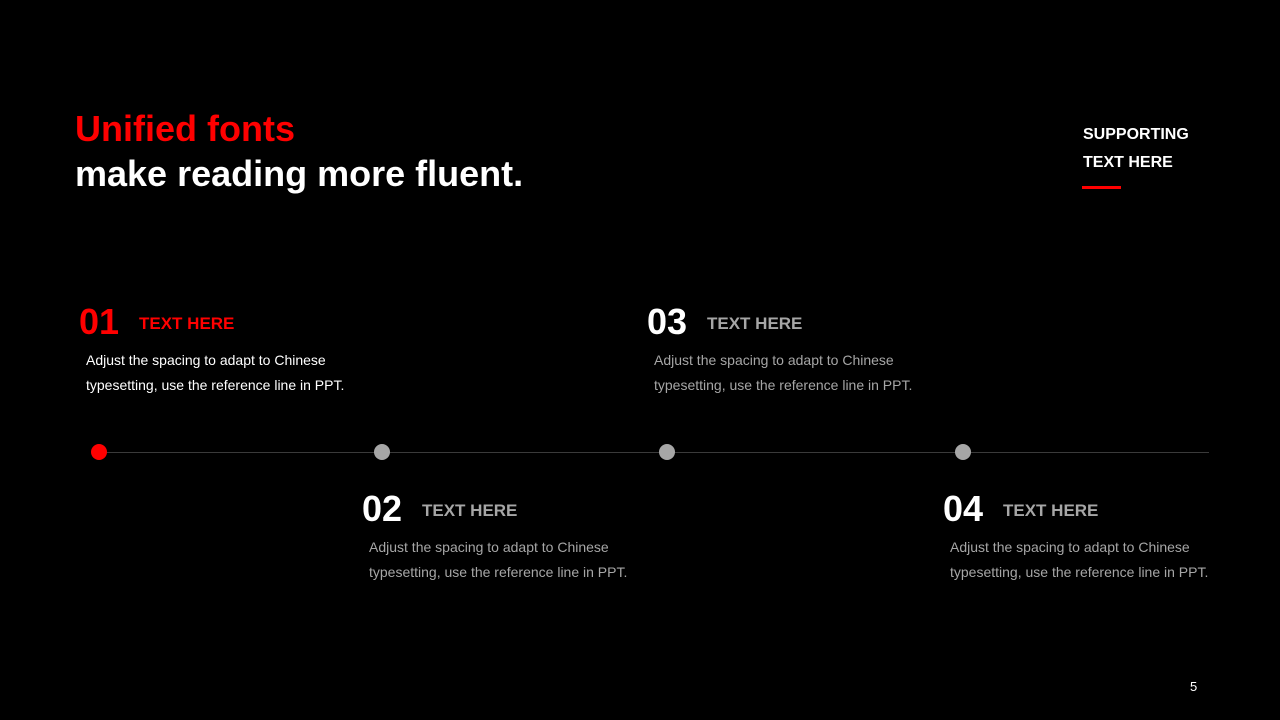 The height and width of the screenshot is (720, 1280). Describe the element at coordinates (185, 128) in the screenshot. I see `title-highlight: Unified fonts` at that location.